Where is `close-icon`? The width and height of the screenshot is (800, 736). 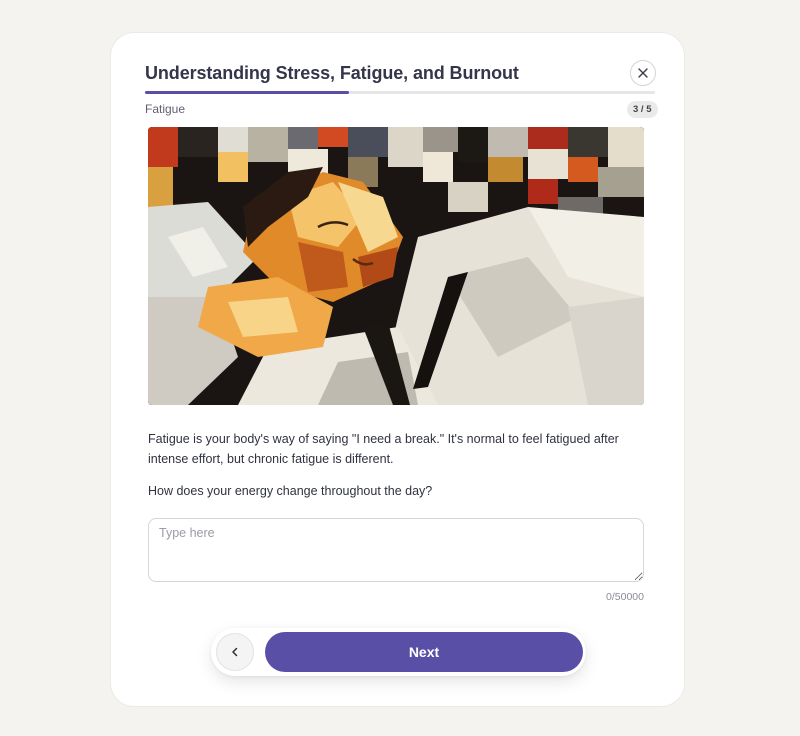 close-icon is located at coordinates (643, 73).